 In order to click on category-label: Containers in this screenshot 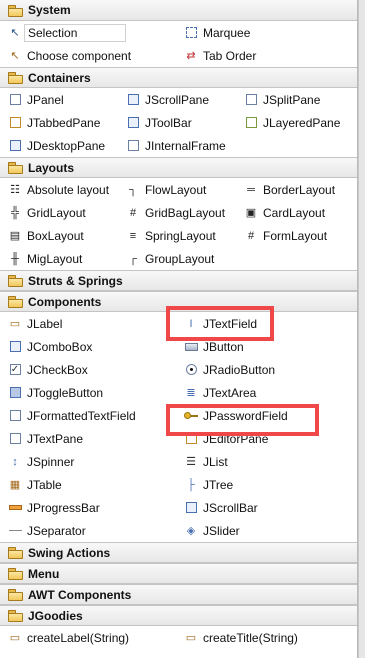, I will do `click(59, 77)`.